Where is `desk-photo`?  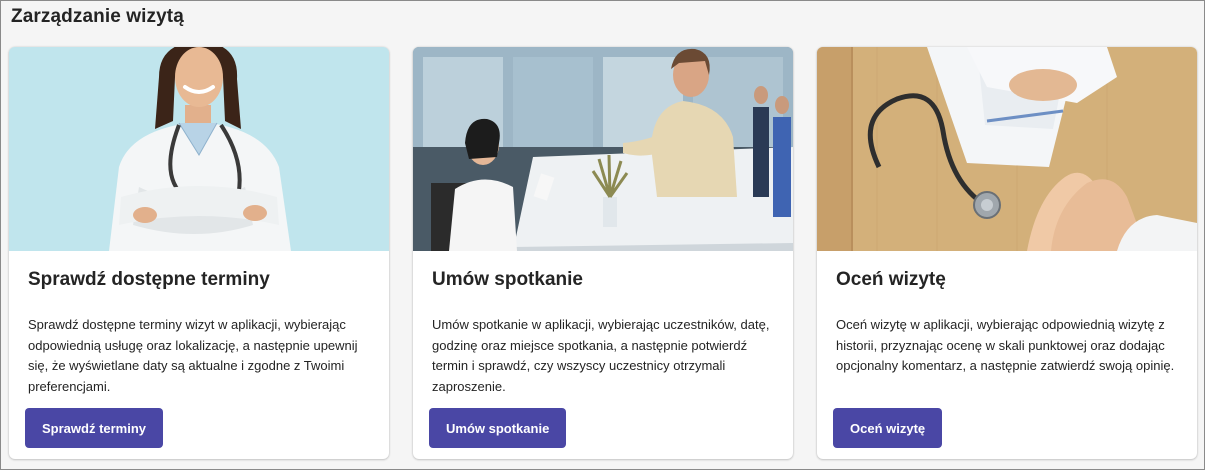
desk-photo is located at coordinates (1007, 149).